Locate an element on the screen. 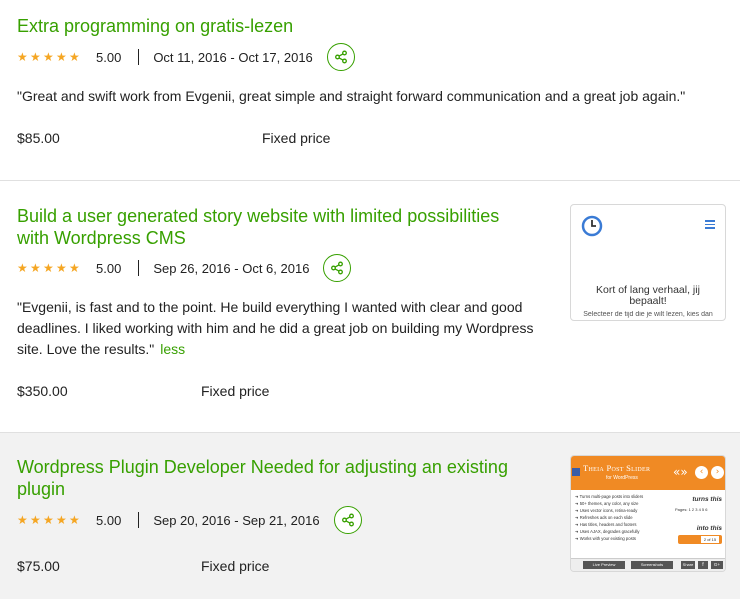 Image resolution: width=740 pixels, height=599 pixels. turns-this-label: turns this is located at coordinates (707, 499).